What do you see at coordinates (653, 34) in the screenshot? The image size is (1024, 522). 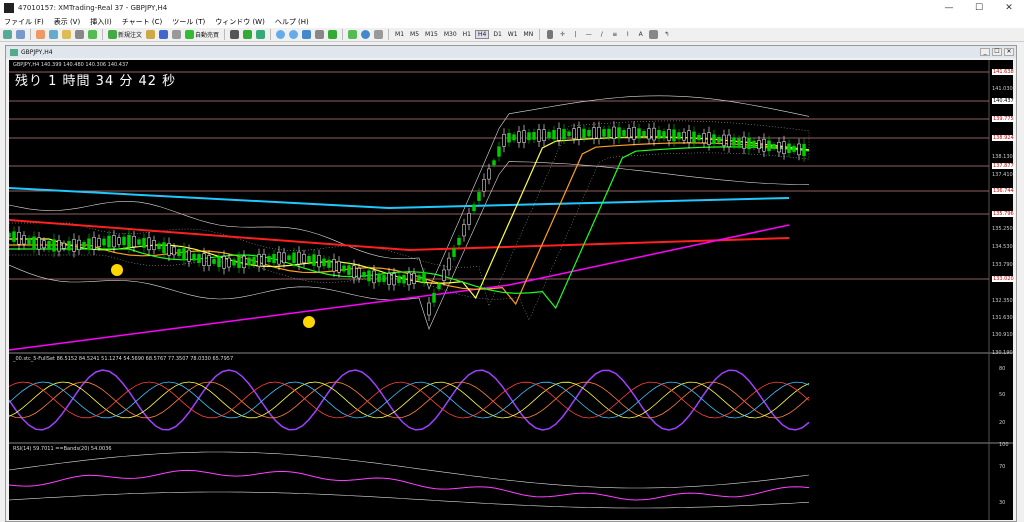 I see `text-label-button` at bounding box center [653, 34].